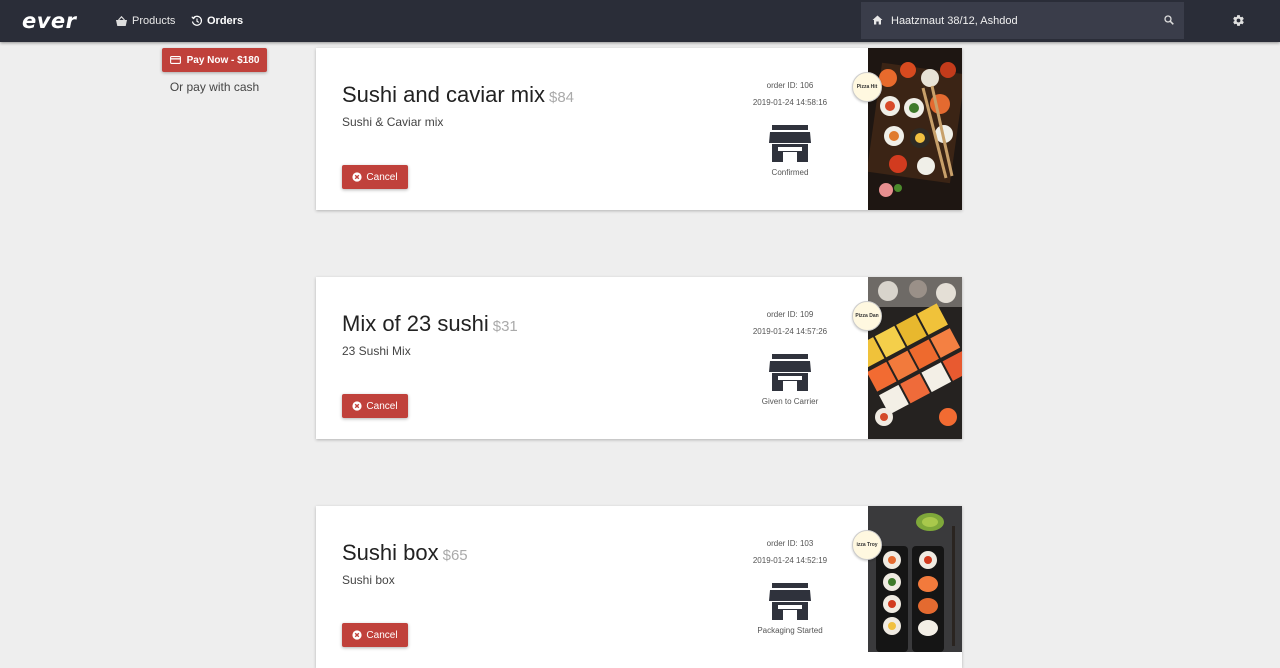 The height and width of the screenshot is (668, 1280). Describe the element at coordinates (415, 323) in the screenshot. I see `order-title: Mix of 23 sushi` at that location.